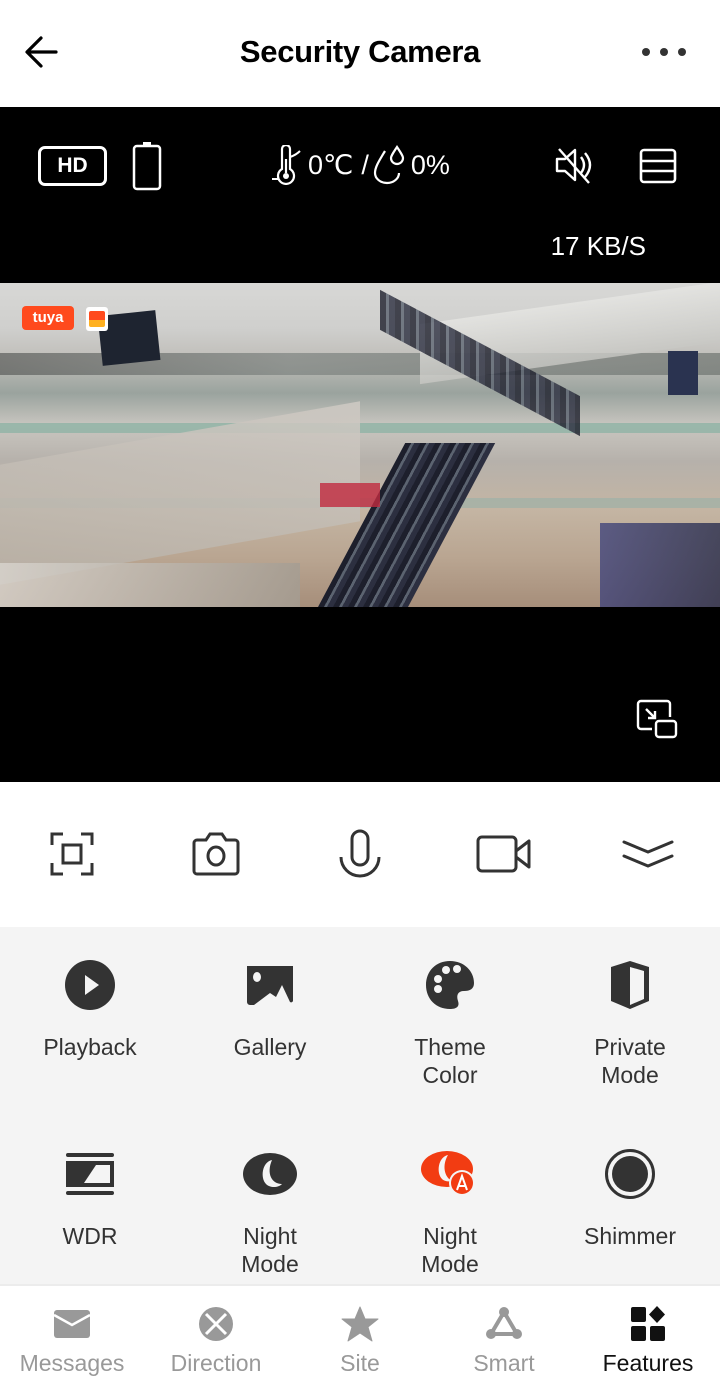  I want to click on nav-label: Direction, so click(216, 1363).